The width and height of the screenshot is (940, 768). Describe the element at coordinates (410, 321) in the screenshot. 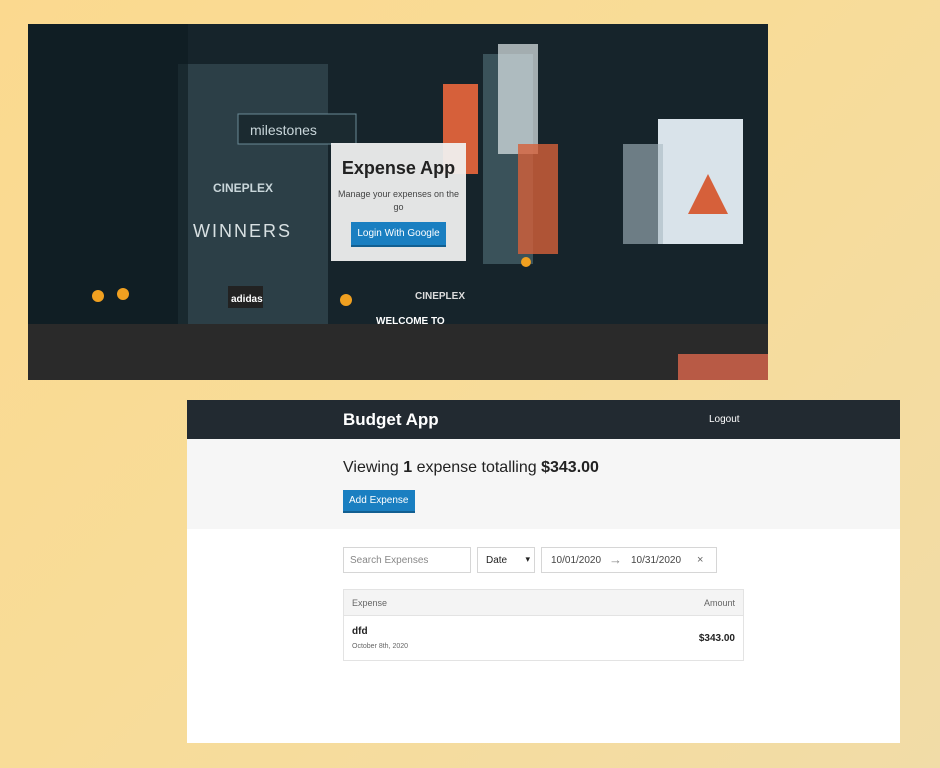

I see `welcome-sign: WELCOME TO` at that location.